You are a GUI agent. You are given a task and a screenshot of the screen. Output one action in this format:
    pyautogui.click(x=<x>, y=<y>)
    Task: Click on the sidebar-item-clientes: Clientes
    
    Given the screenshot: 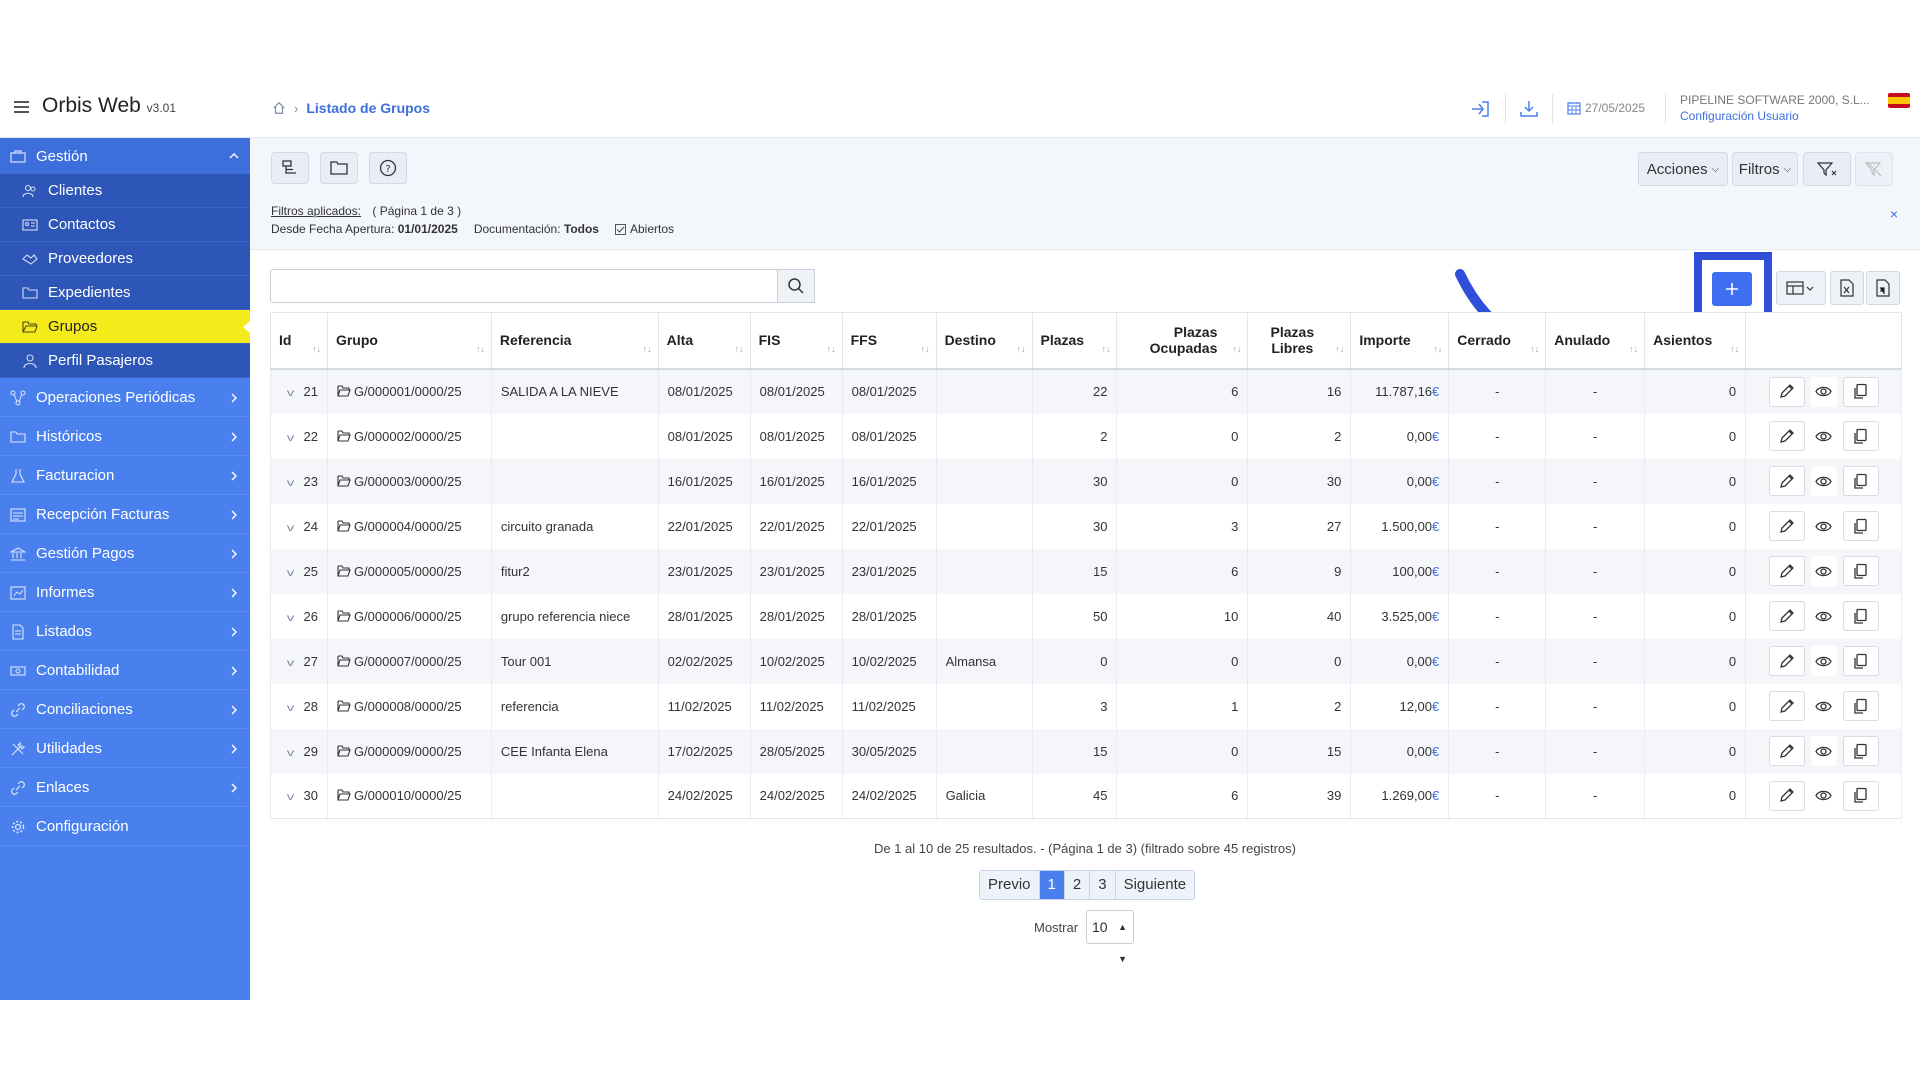 What is the action you would take?
    pyautogui.click(x=125, y=191)
    